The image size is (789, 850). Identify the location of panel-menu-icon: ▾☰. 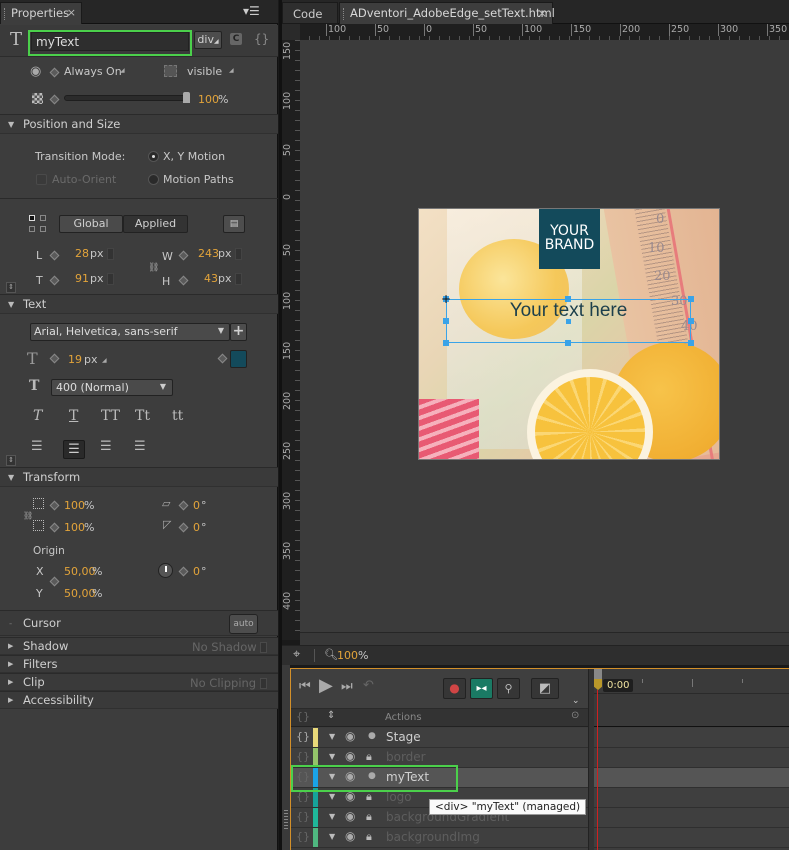
(251, 11).